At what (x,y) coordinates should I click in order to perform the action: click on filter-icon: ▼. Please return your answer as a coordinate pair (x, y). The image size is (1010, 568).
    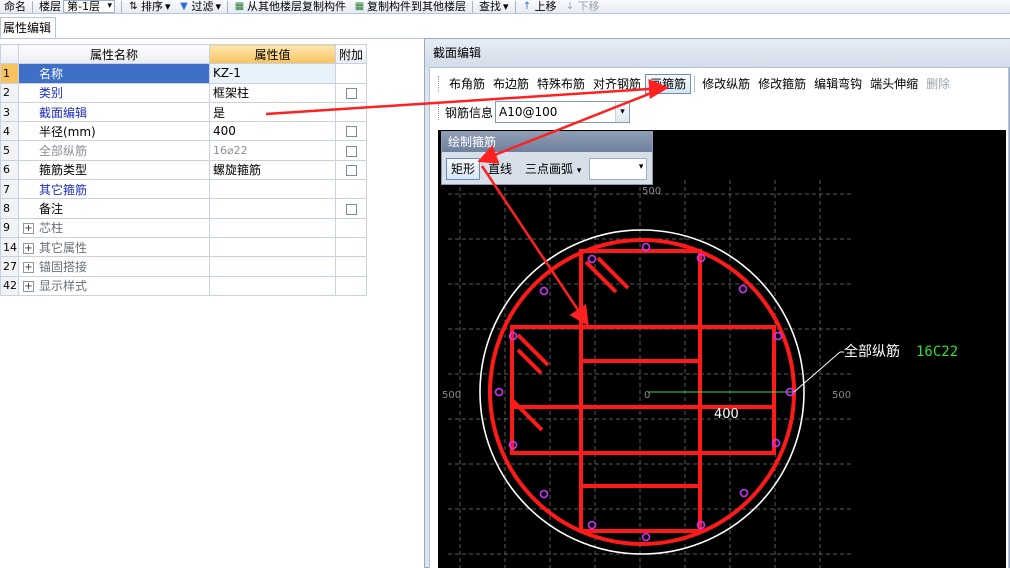
    Looking at the image, I should click on (184, 6).